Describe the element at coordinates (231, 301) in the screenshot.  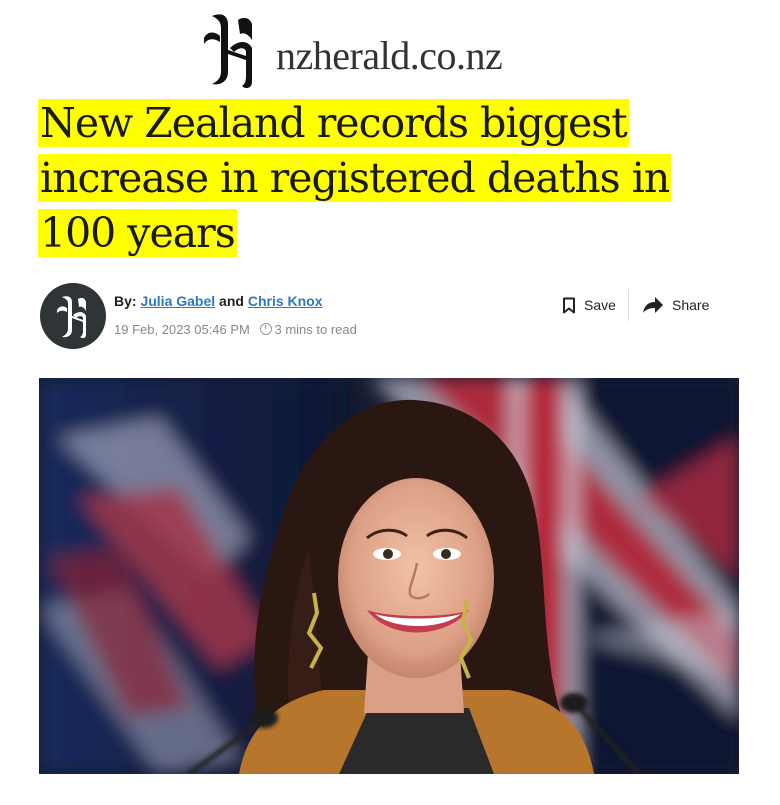
I see `byline-conjunction: and` at that location.